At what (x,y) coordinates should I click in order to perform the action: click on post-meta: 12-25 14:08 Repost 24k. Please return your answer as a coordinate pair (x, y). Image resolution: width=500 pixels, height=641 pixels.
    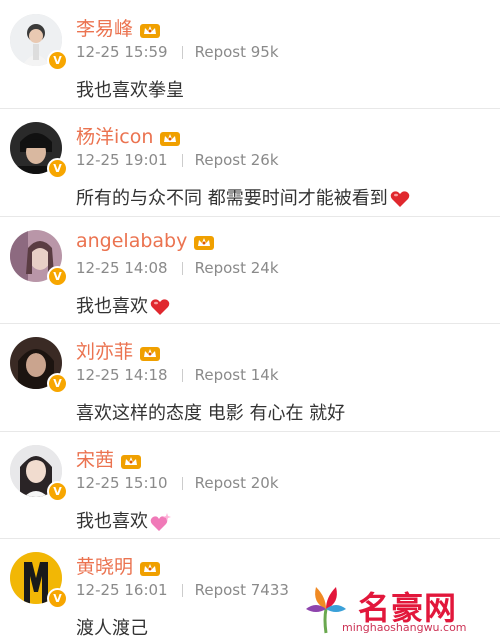
    Looking at the image, I should click on (177, 268).